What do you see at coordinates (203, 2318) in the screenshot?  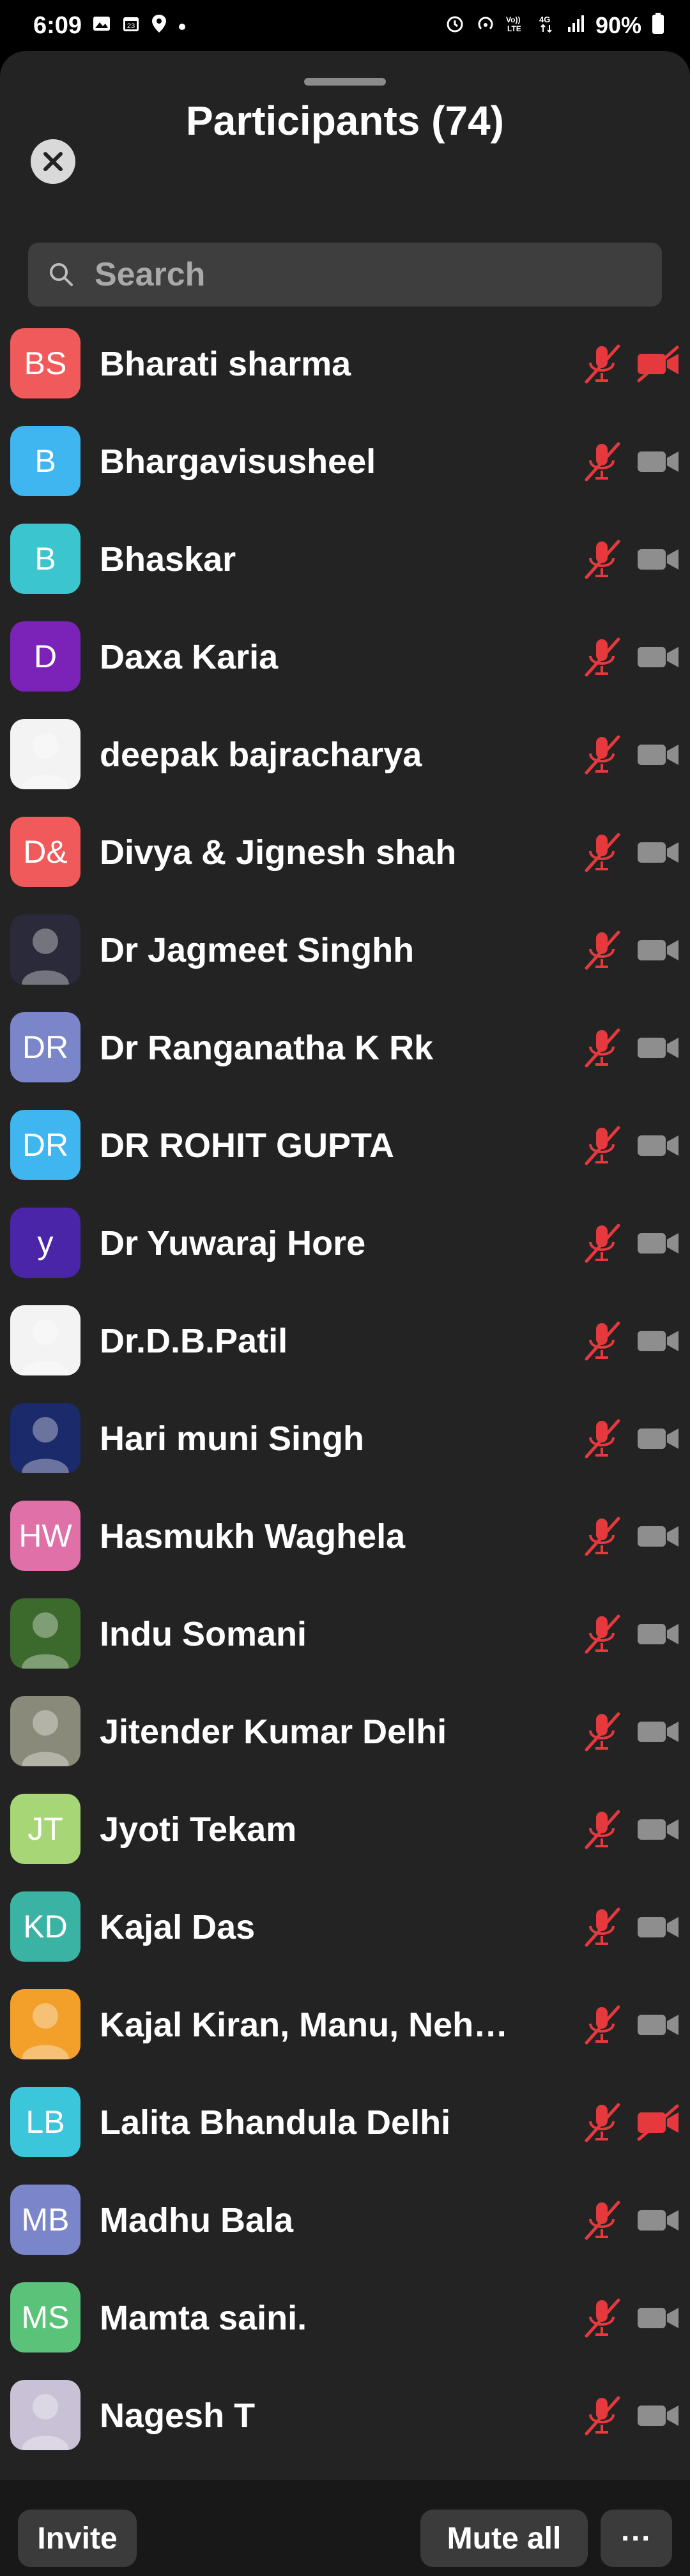 I see `participant-name: Mamta saini.` at bounding box center [203, 2318].